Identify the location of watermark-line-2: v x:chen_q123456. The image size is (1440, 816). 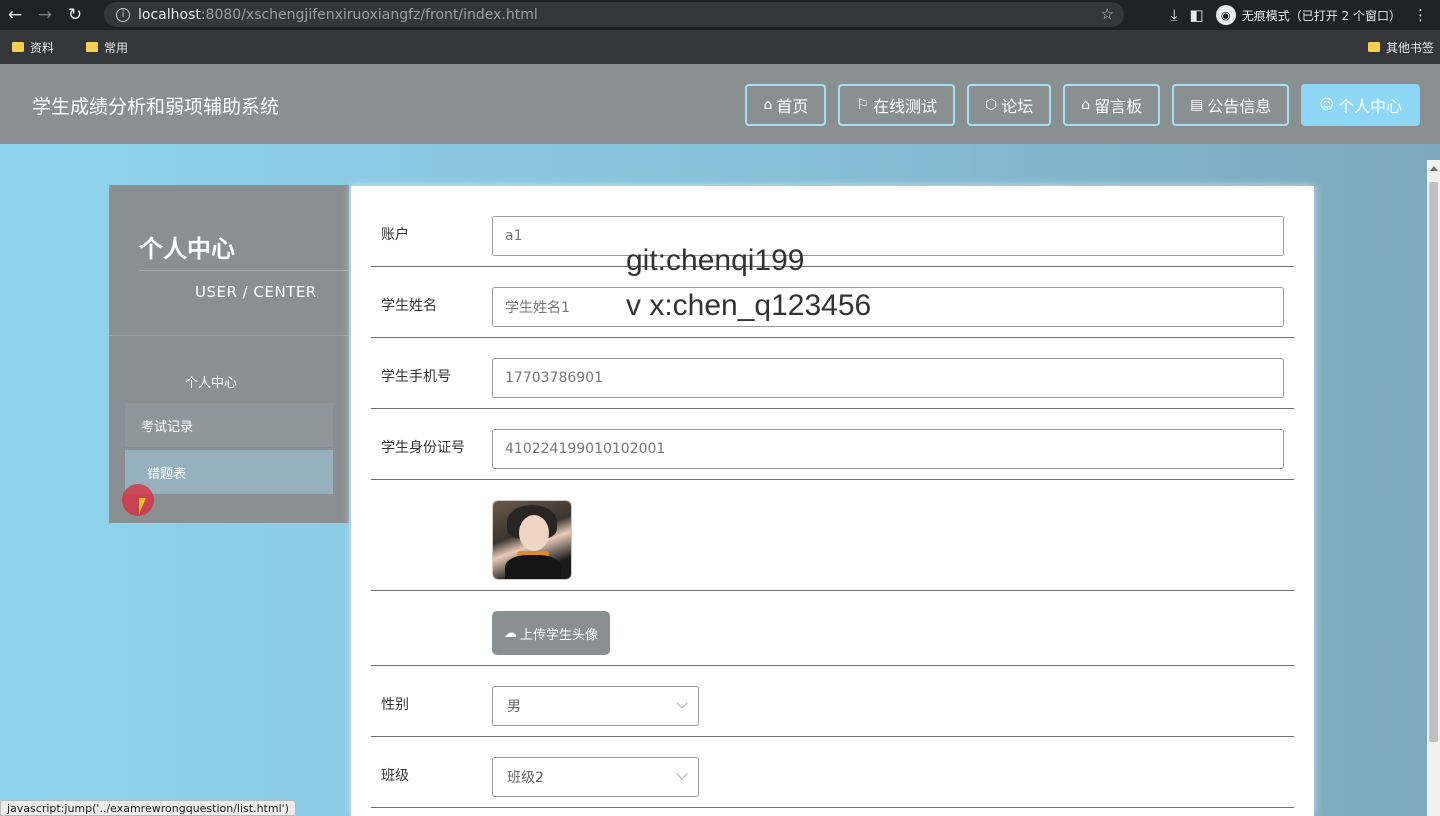
(749, 305).